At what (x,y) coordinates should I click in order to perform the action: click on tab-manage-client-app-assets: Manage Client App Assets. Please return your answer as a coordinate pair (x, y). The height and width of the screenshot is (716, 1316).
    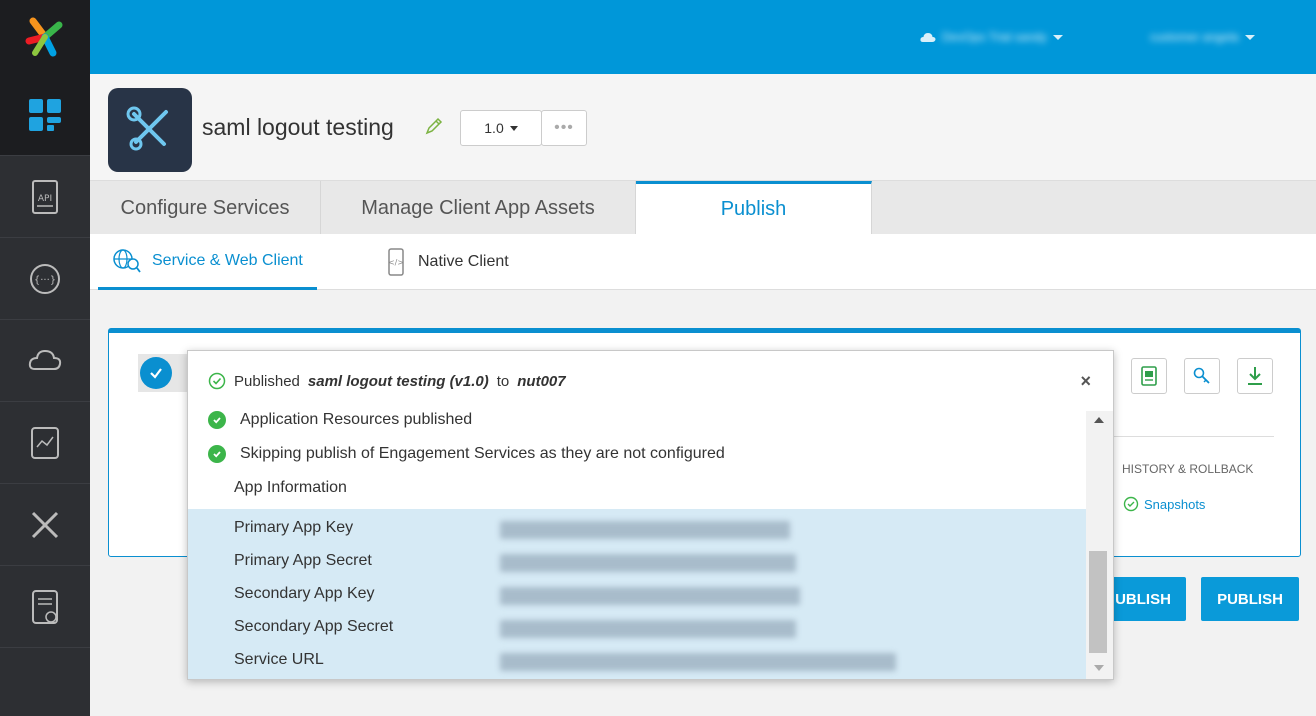
    Looking at the image, I should click on (478, 208).